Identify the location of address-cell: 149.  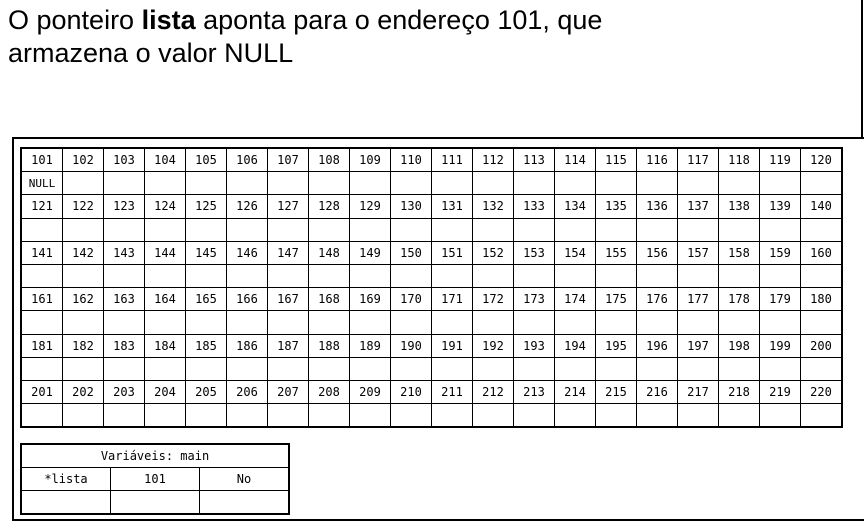
(370, 252).